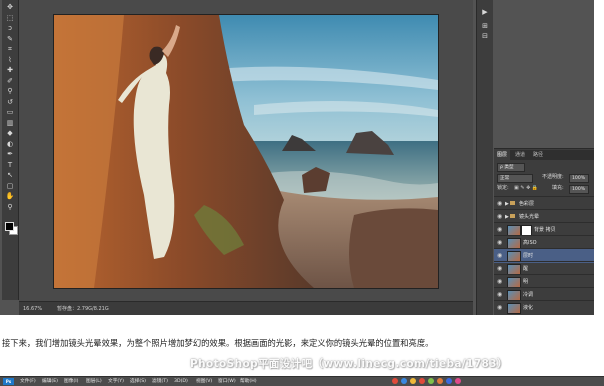 This screenshot has width=604, height=386. Describe the element at coordinates (485, 12) in the screenshot. I see `play-action-icon: ▶` at that location.